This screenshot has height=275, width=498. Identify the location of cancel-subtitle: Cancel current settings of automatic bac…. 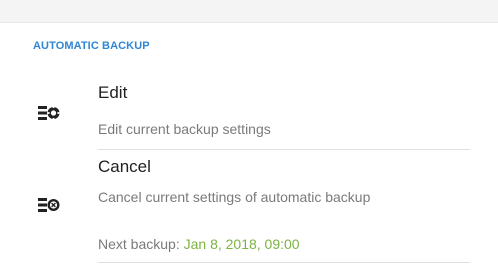
(234, 197).